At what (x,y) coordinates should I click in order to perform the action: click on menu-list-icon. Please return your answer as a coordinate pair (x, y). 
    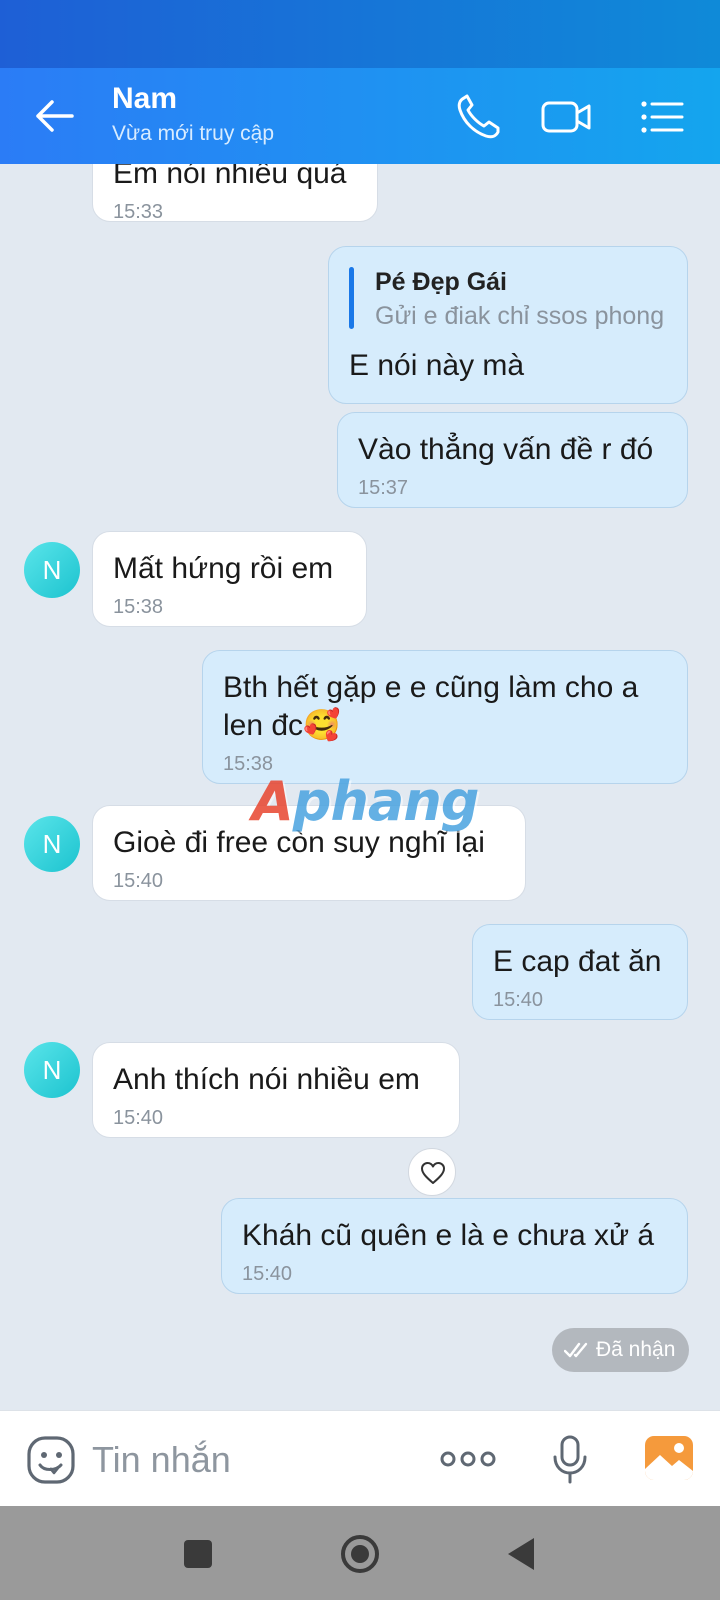
    Looking at the image, I should click on (662, 117).